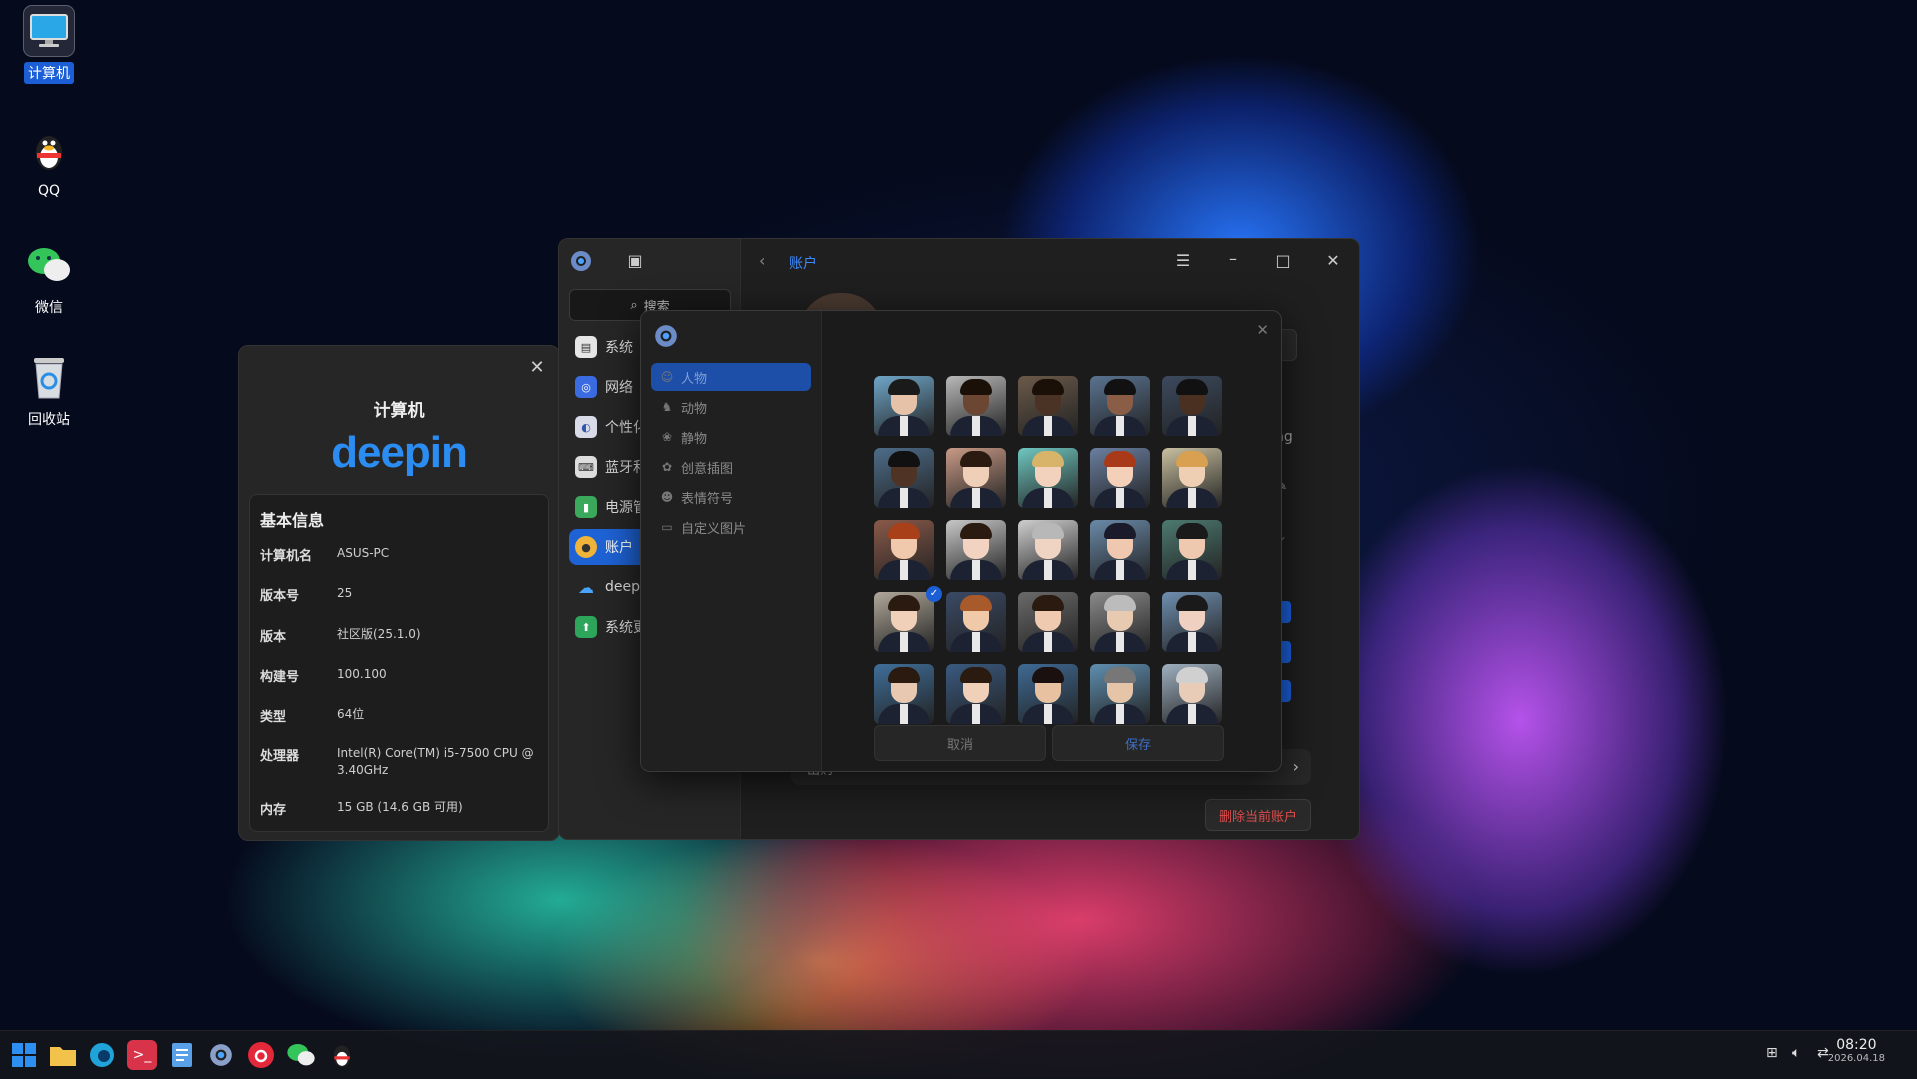  What do you see at coordinates (400, 675) in the screenshot?
I see `info-row: 构建号 100.100` at bounding box center [400, 675].